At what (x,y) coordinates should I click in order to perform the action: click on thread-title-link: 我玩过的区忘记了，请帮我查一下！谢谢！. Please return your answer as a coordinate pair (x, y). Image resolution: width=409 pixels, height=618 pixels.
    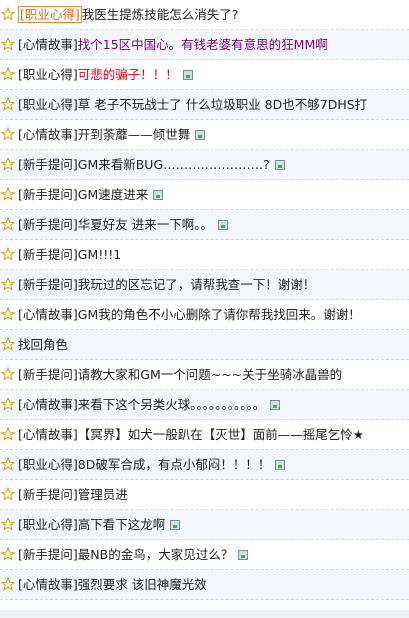
    Looking at the image, I should click on (197, 284).